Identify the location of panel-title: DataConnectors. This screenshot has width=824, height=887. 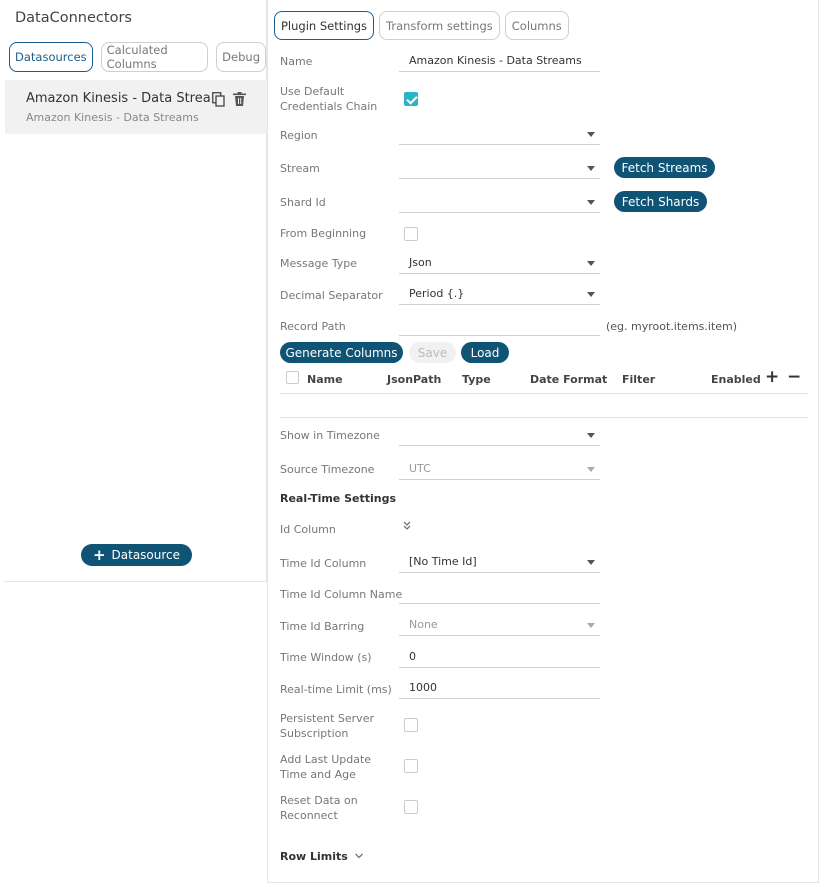
(73, 18).